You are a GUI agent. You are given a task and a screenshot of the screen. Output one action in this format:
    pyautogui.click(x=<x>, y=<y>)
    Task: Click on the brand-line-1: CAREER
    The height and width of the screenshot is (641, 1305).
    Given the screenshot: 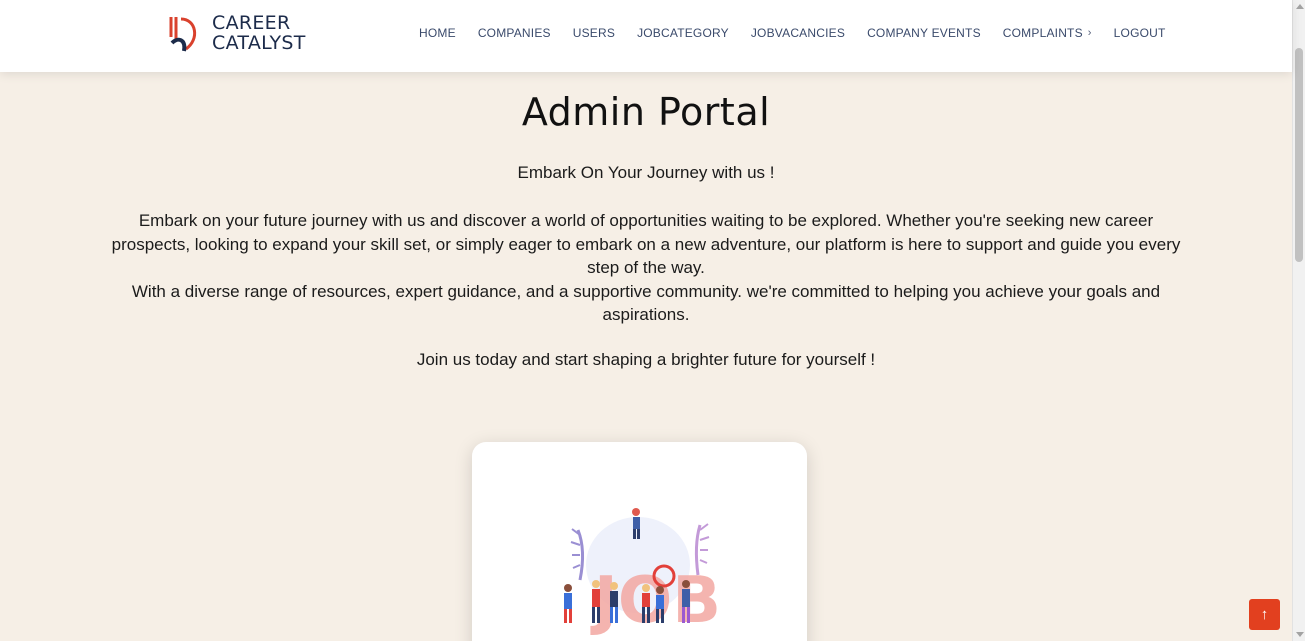 What is the action you would take?
    pyautogui.click(x=251, y=23)
    